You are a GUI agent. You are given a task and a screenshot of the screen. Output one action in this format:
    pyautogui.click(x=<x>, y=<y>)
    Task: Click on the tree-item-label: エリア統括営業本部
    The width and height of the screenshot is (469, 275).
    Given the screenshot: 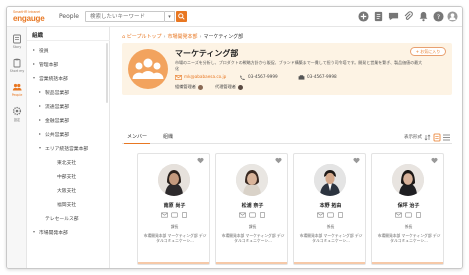 What is the action you would take?
    pyautogui.click(x=67, y=149)
    